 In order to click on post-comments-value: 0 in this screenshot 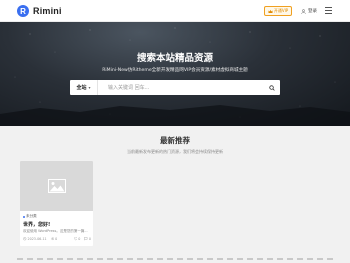, I will do `click(89, 239)`.